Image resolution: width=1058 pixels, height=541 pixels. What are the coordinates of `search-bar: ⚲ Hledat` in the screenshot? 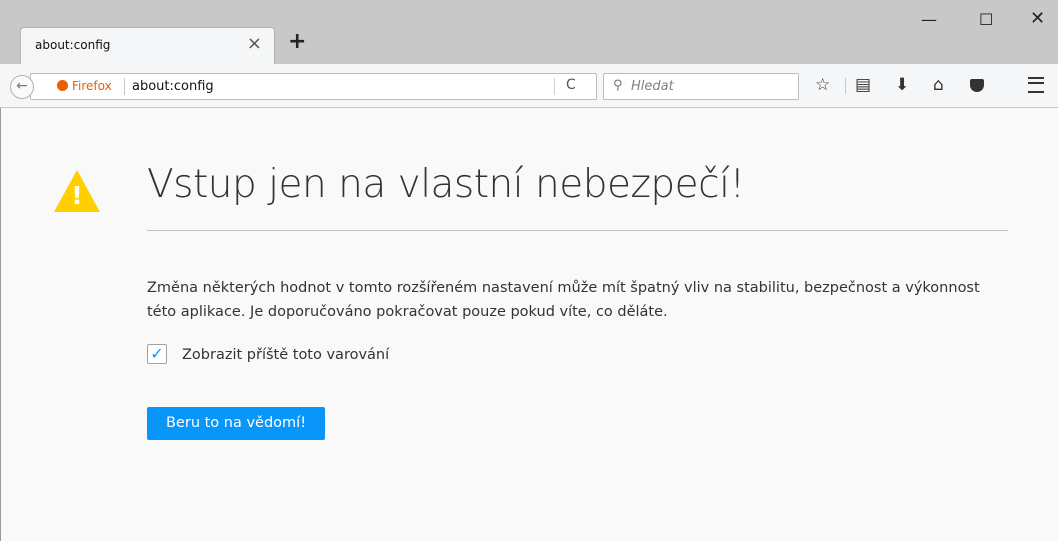 It's located at (701, 86).